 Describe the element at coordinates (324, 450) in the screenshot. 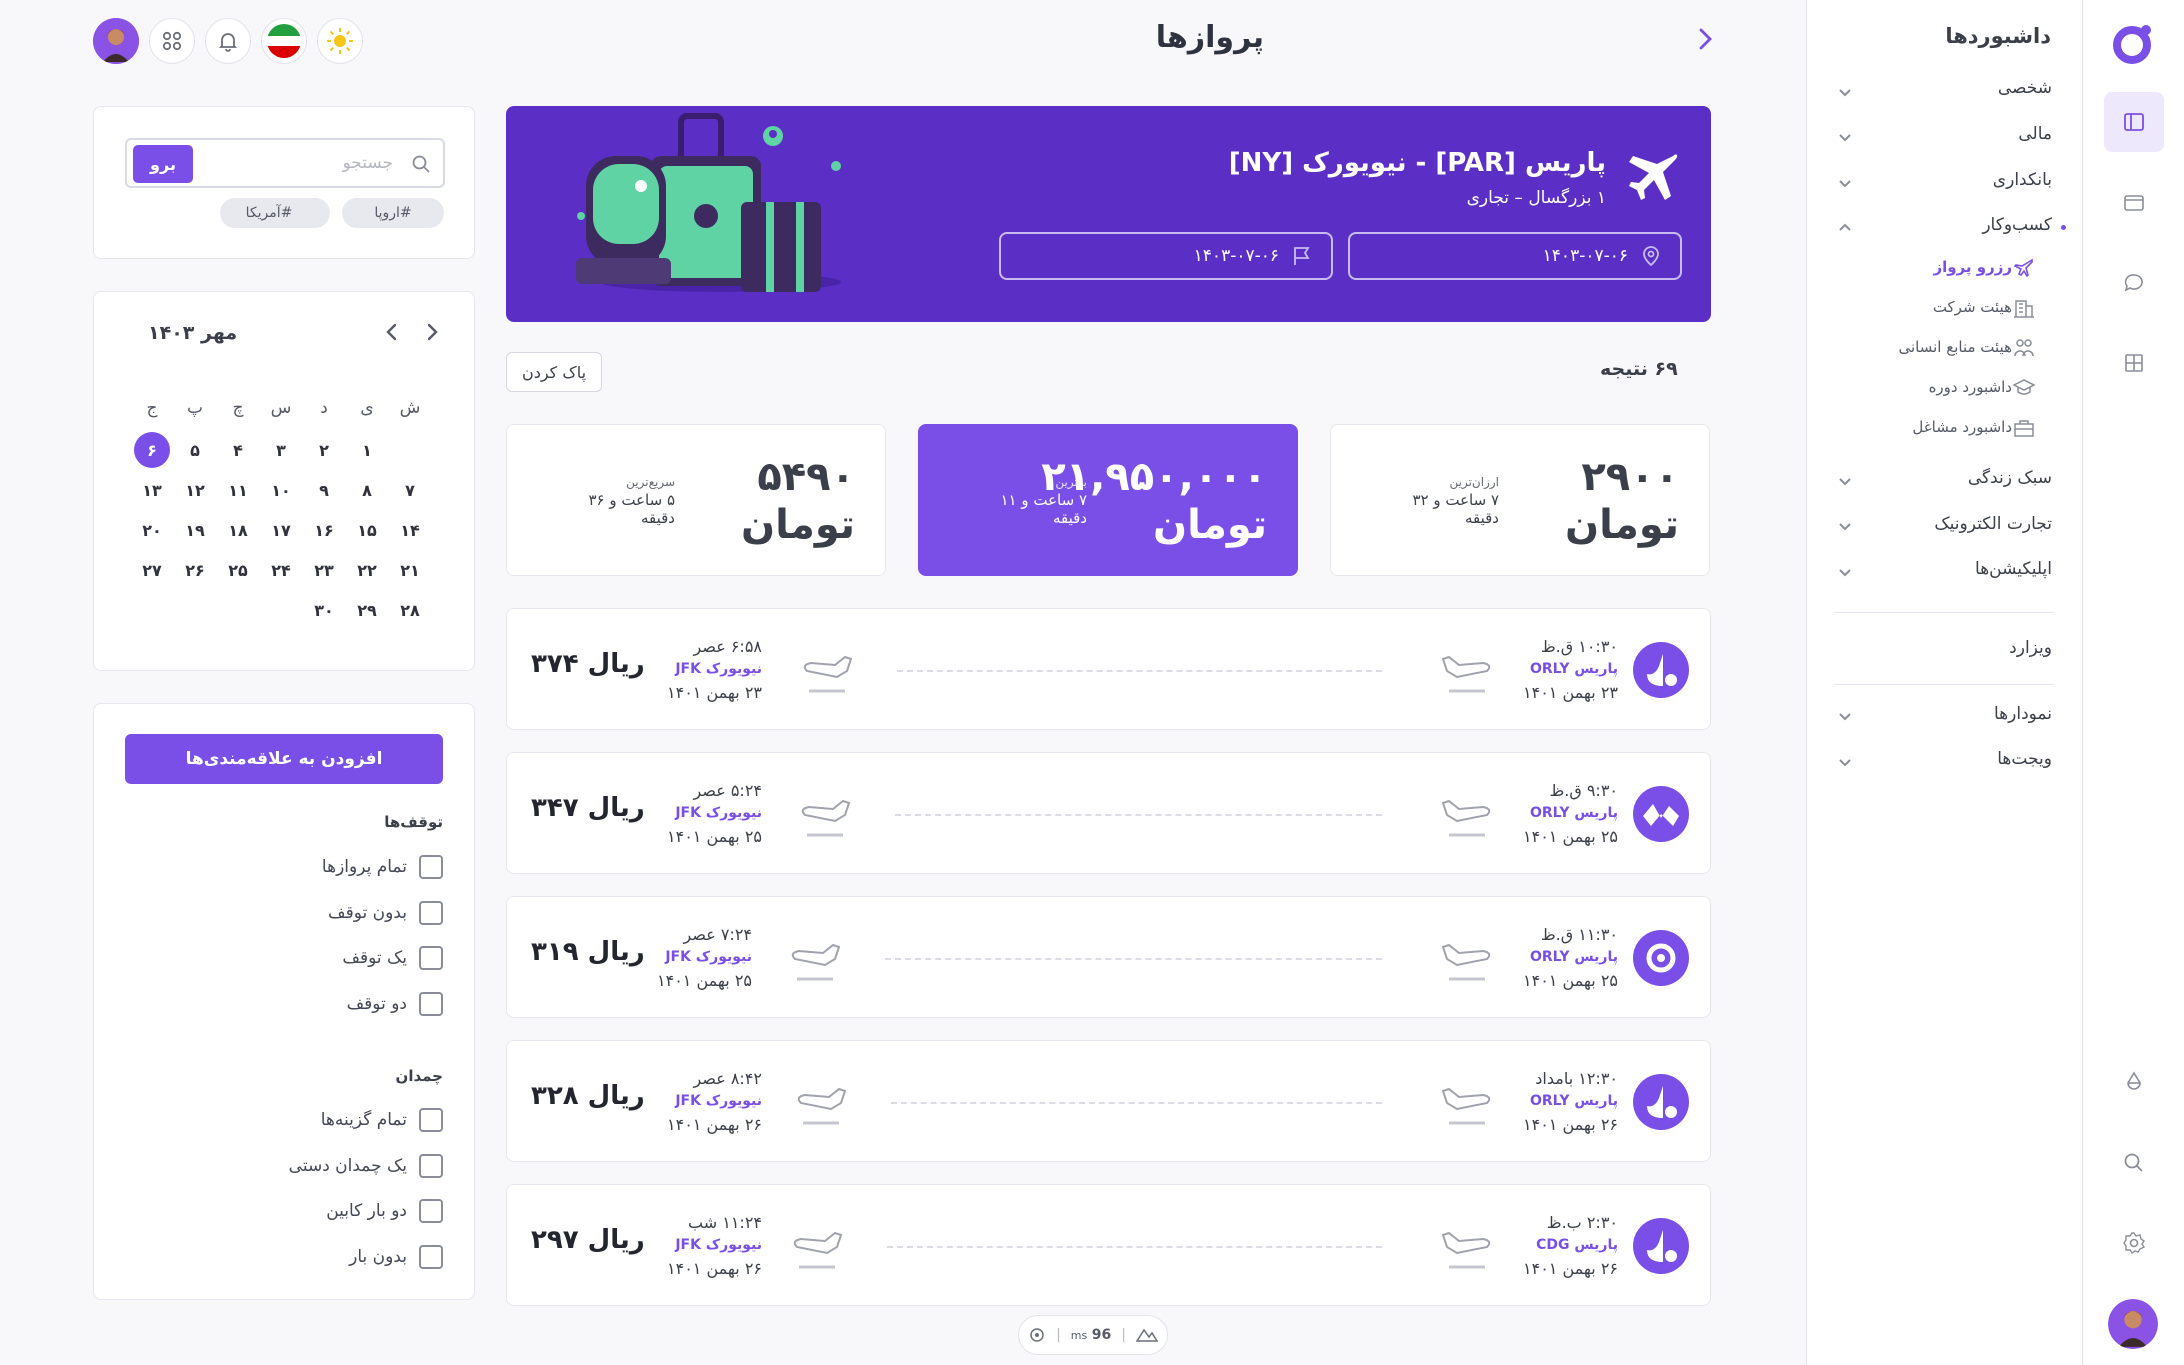

I see `calendar-day: ۲` at that location.